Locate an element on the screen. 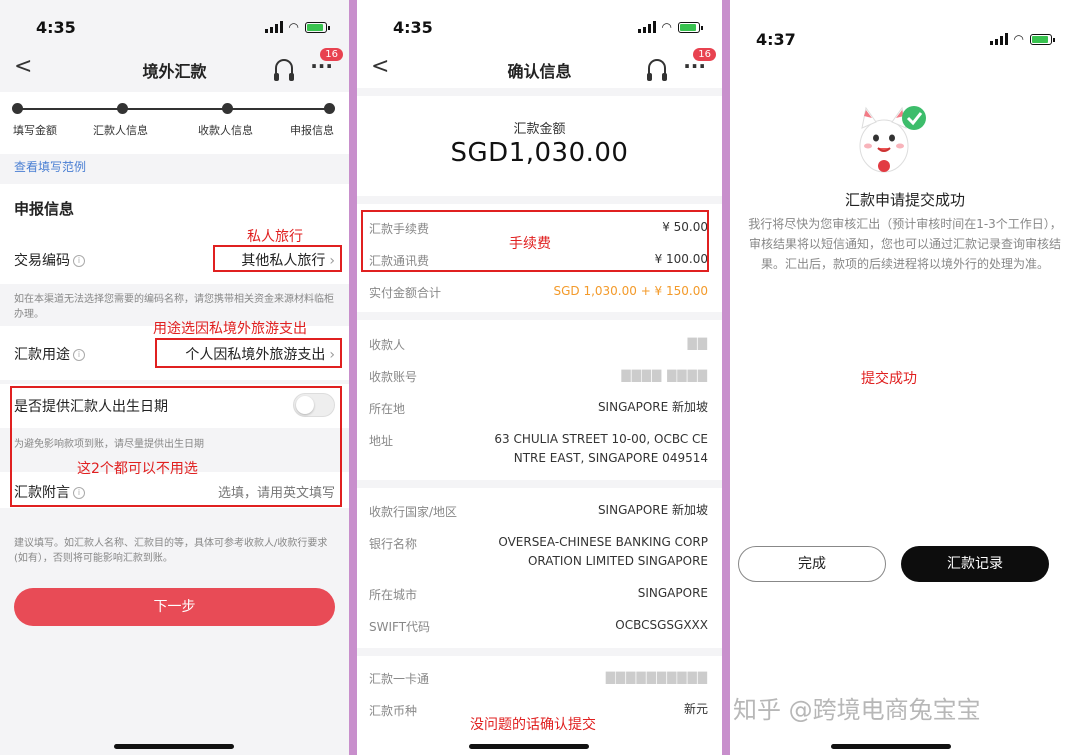 The height and width of the screenshot is (755, 1080). purpose-label-text: 汇款用途 is located at coordinates (42, 355).